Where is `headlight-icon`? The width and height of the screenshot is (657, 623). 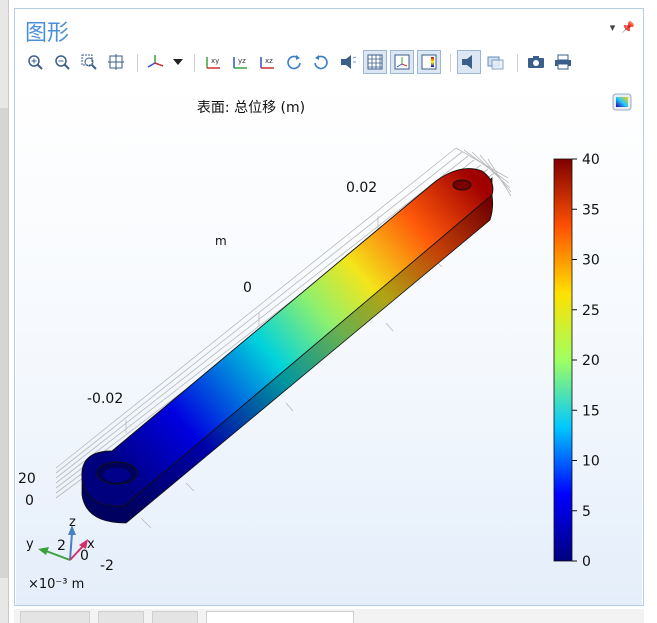 headlight-icon is located at coordinates (348, 62).